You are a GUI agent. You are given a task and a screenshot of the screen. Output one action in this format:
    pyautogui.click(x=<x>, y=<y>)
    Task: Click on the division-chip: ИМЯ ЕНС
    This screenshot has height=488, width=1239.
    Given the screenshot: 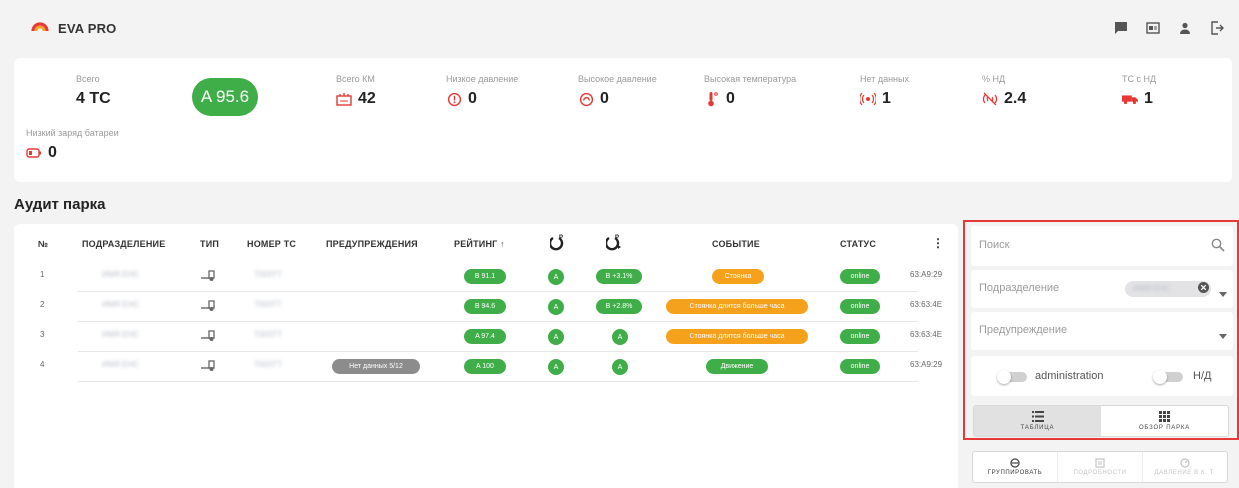 What is the action you would take?
    pyautogui.click(x=1168, y=289)
    